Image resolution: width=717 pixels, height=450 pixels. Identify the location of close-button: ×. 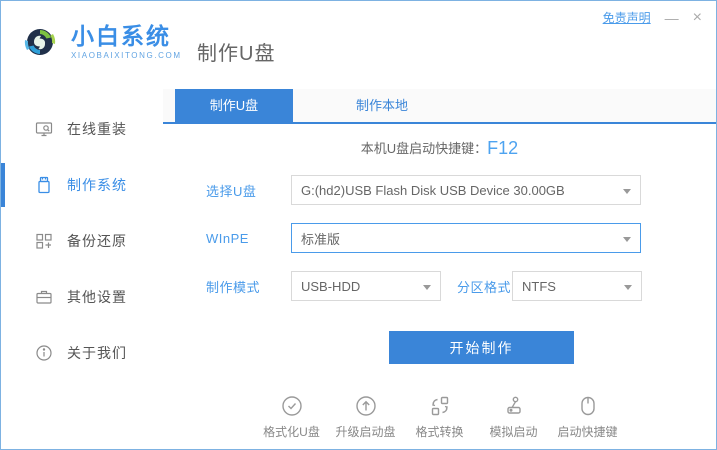
(697, 17).